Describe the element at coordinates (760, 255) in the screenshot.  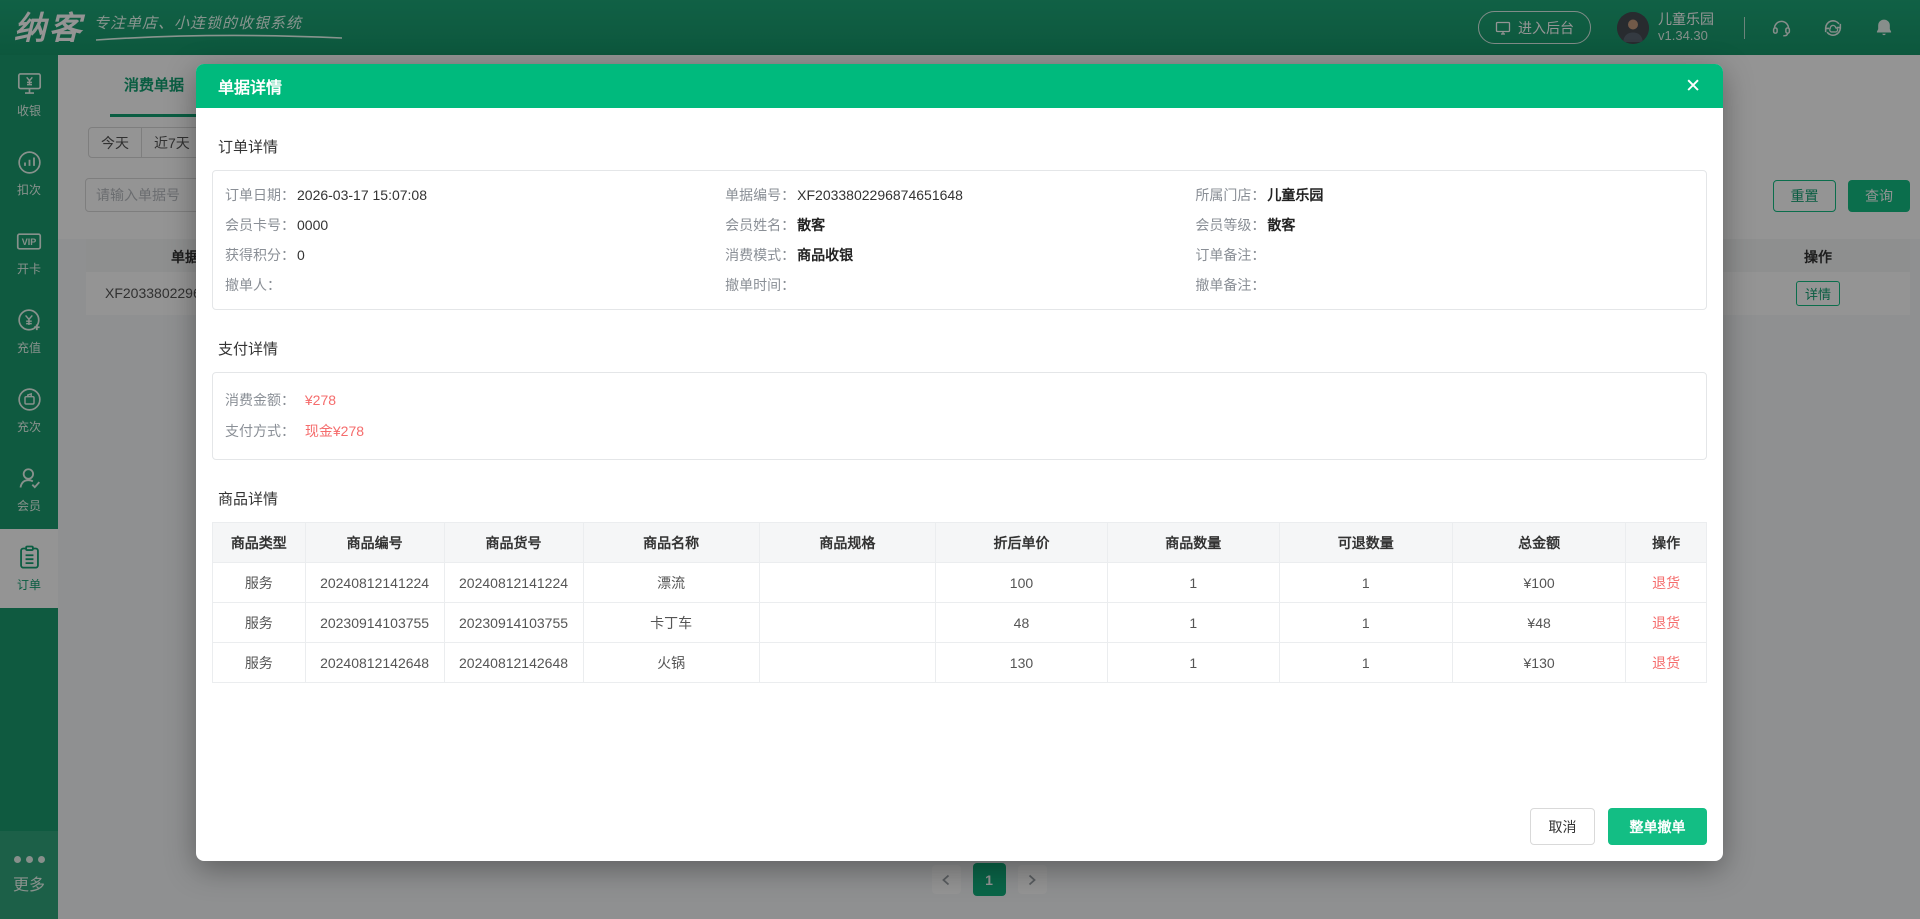
I see `order-field-label: 消费模式：` at that location.